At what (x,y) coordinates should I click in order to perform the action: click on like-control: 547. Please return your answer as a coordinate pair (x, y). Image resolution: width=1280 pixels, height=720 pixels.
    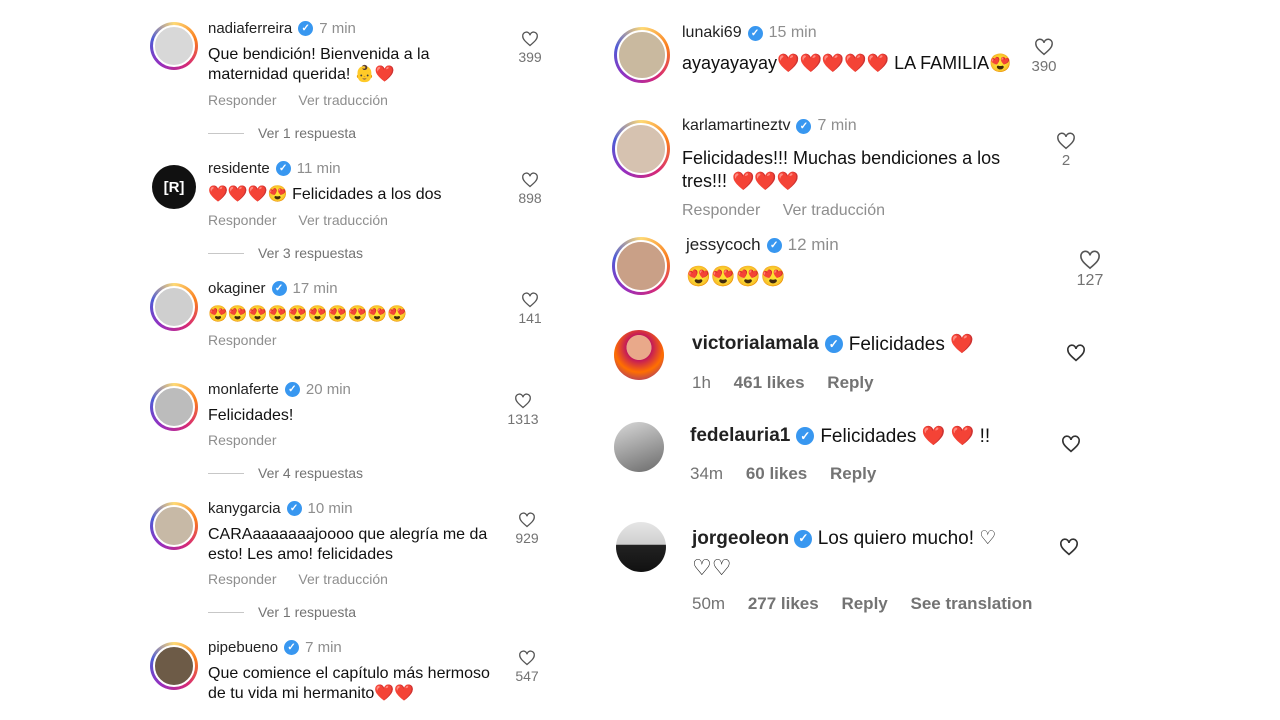
    Looking at the image, I should click on (527, 667).